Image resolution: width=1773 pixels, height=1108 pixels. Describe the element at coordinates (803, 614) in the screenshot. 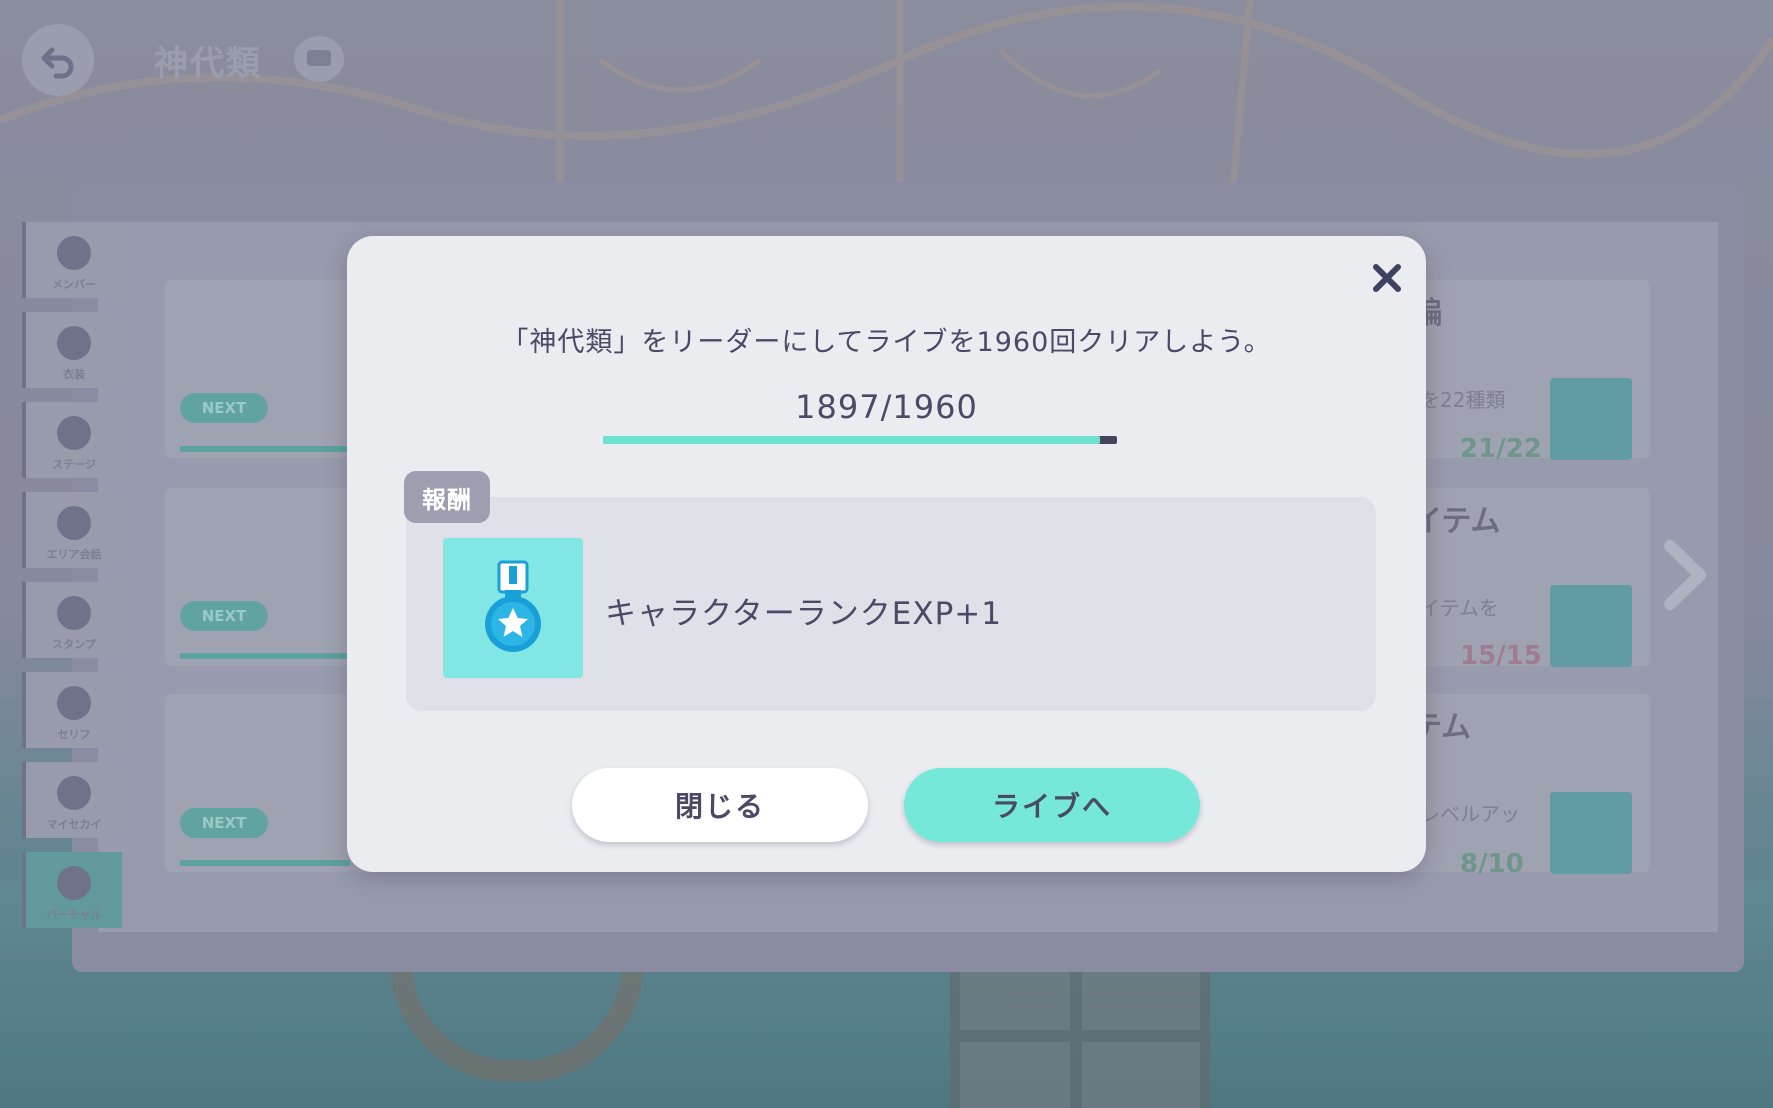

I see `reward-label: キャラクターランクEXP+1` at that location.